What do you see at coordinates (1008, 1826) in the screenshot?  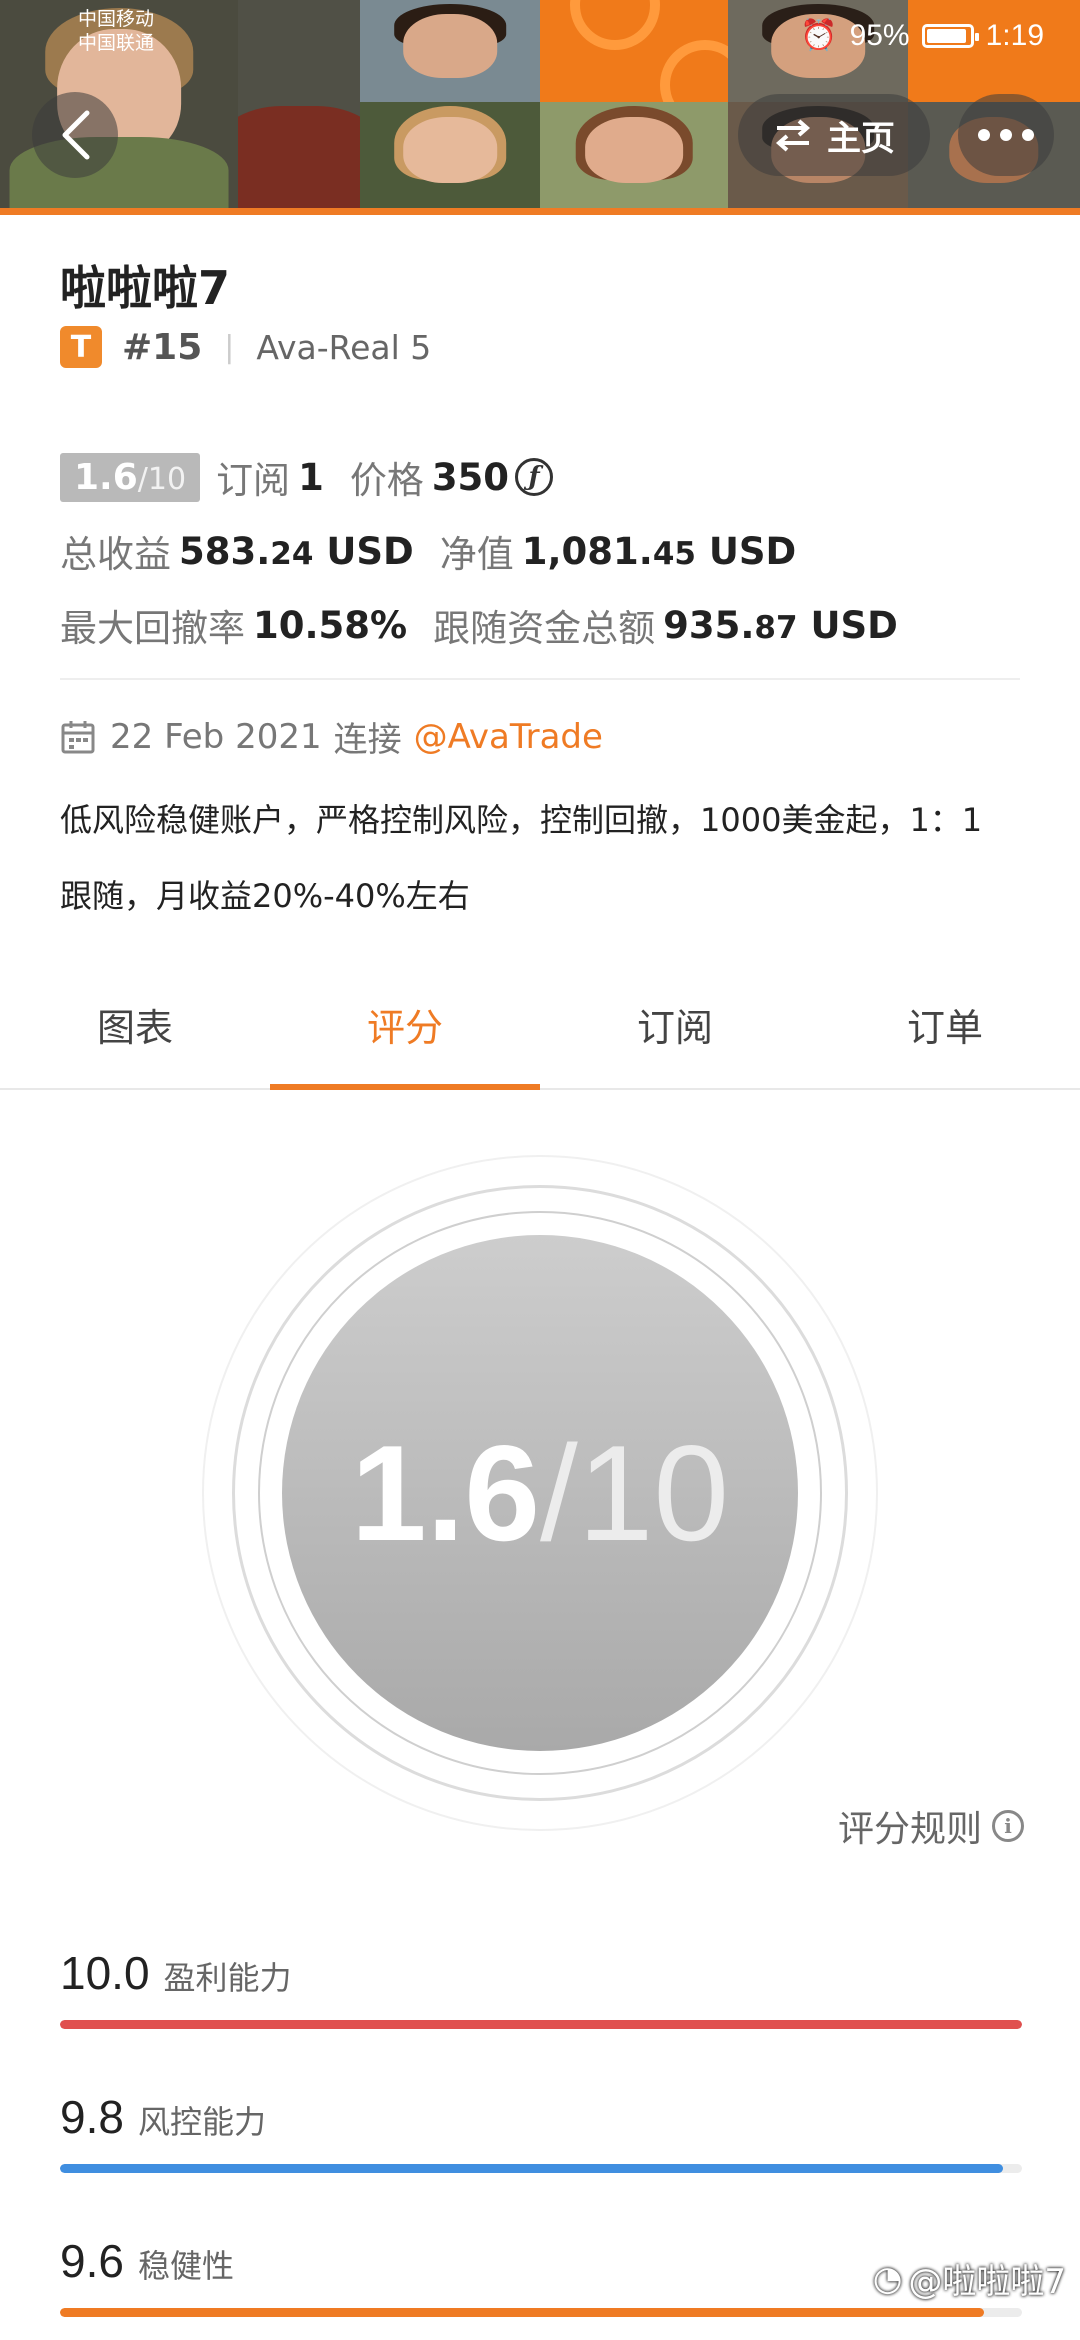 I see `info-icon: i` at bounding box center [1008, 1826].